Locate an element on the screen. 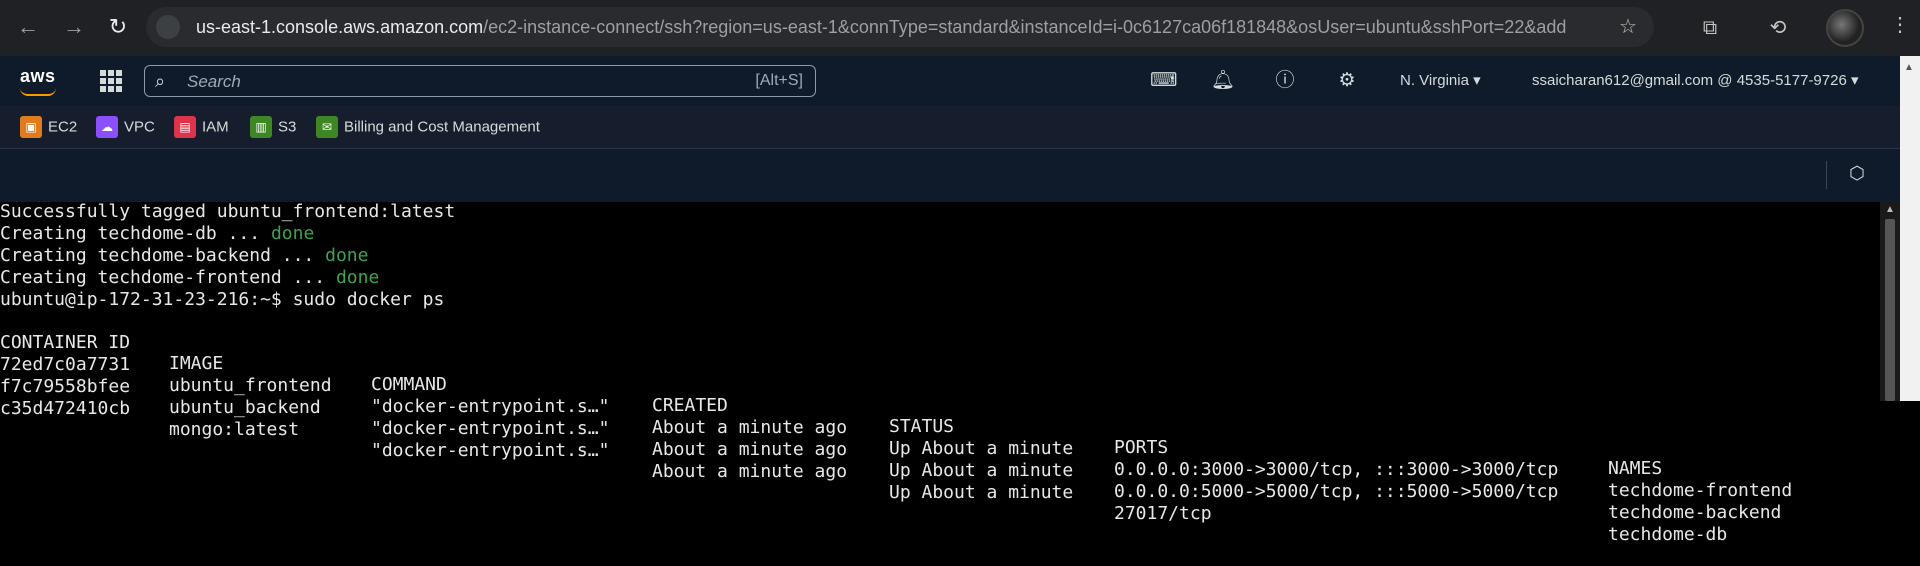 This screenshot has height=566, width=1920. billing-icon: ✉ is located at coordinates (327, 127).